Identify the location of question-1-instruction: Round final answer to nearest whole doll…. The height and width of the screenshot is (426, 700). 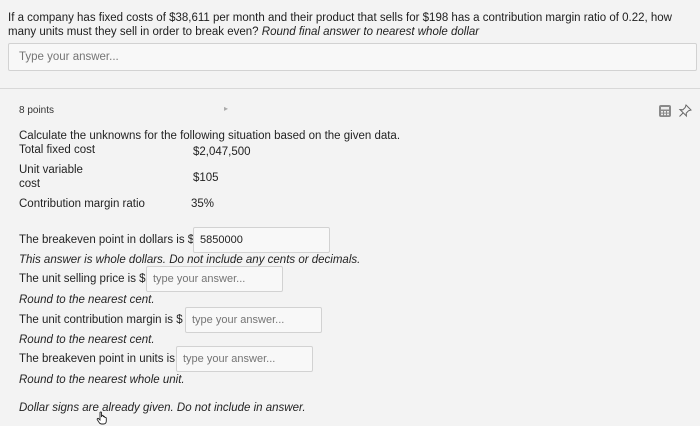
(370, 32).